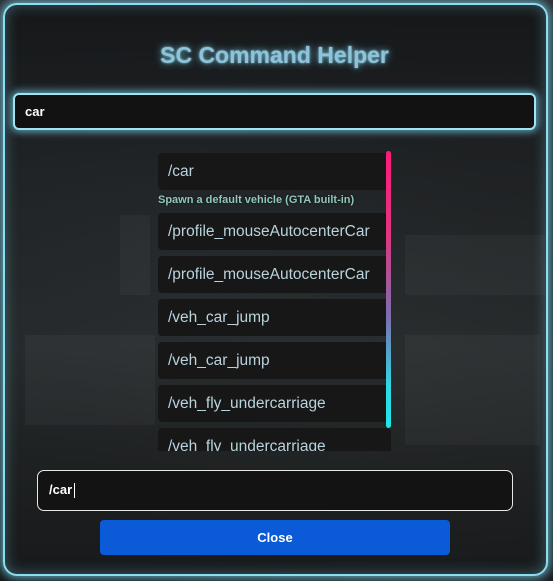 This screenshot has height=581, width=553. I want to click on command-result-item: /car, so click(274, 171).